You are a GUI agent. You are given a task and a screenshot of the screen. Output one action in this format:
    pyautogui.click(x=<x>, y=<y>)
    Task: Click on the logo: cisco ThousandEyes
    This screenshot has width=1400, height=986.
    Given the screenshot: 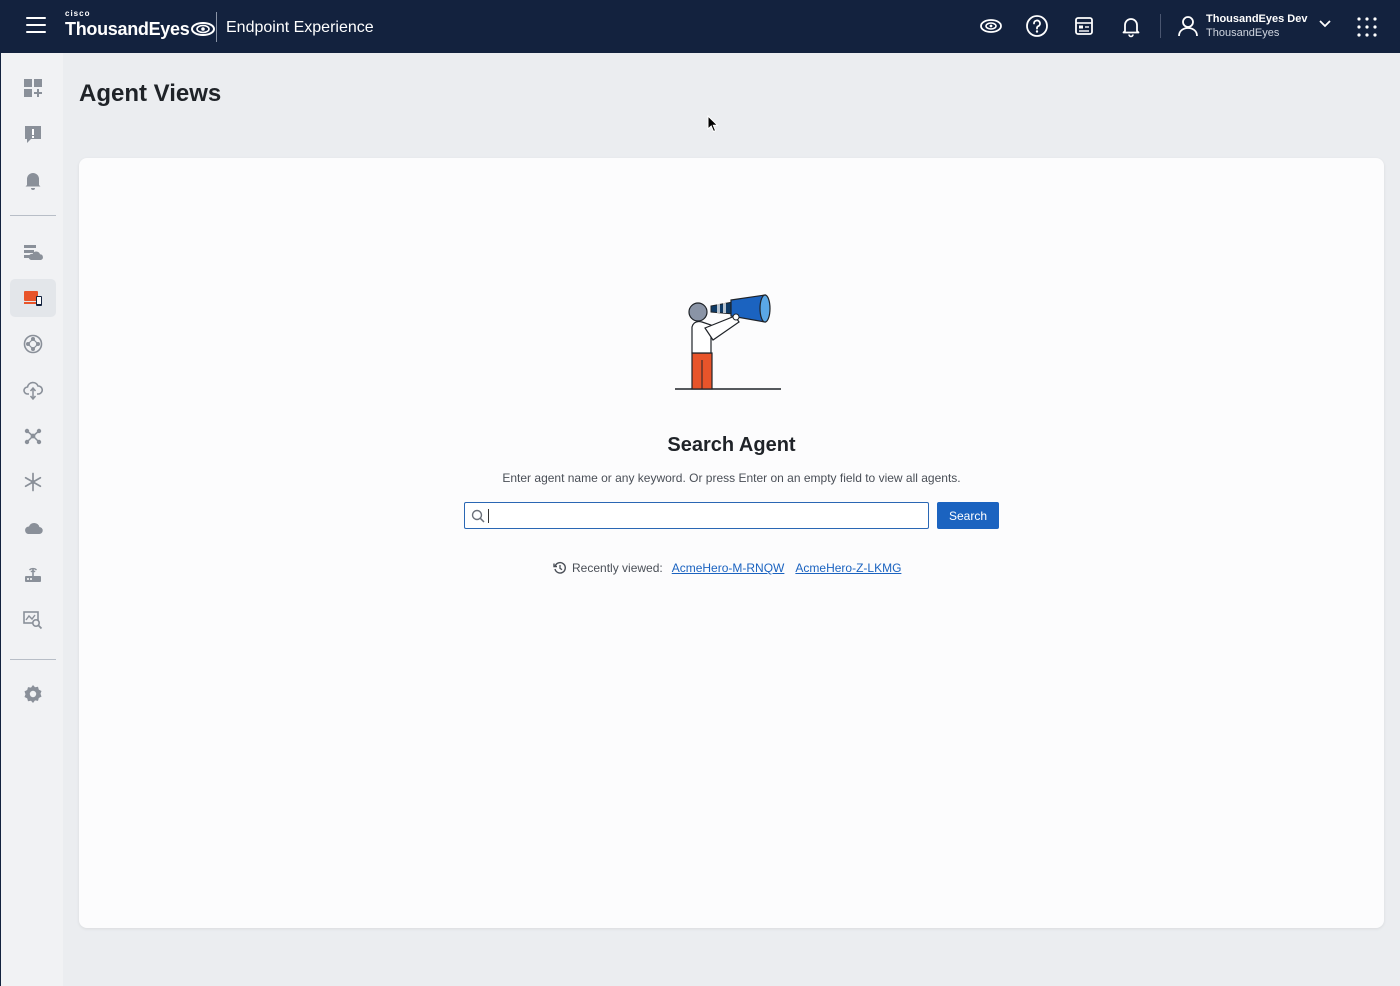 What is the action you would take?
    pyautogui.click(x=140, y=24)
    